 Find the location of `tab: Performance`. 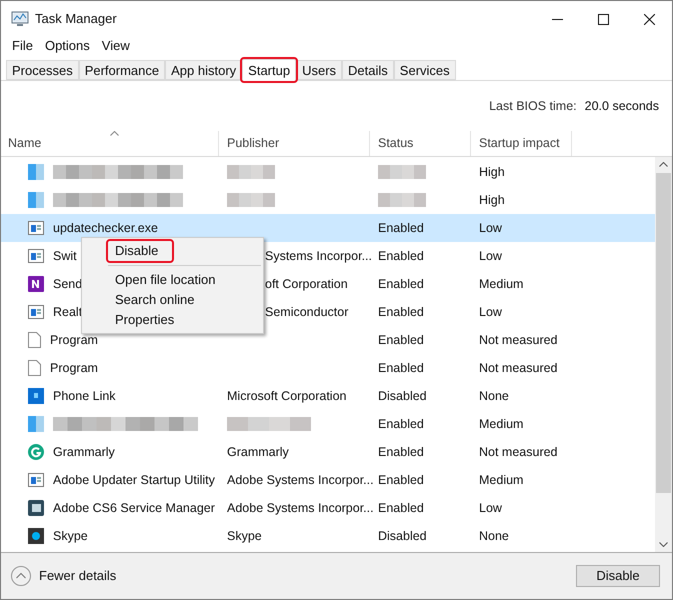

tab: Performance is located at coordinates (122, 70).